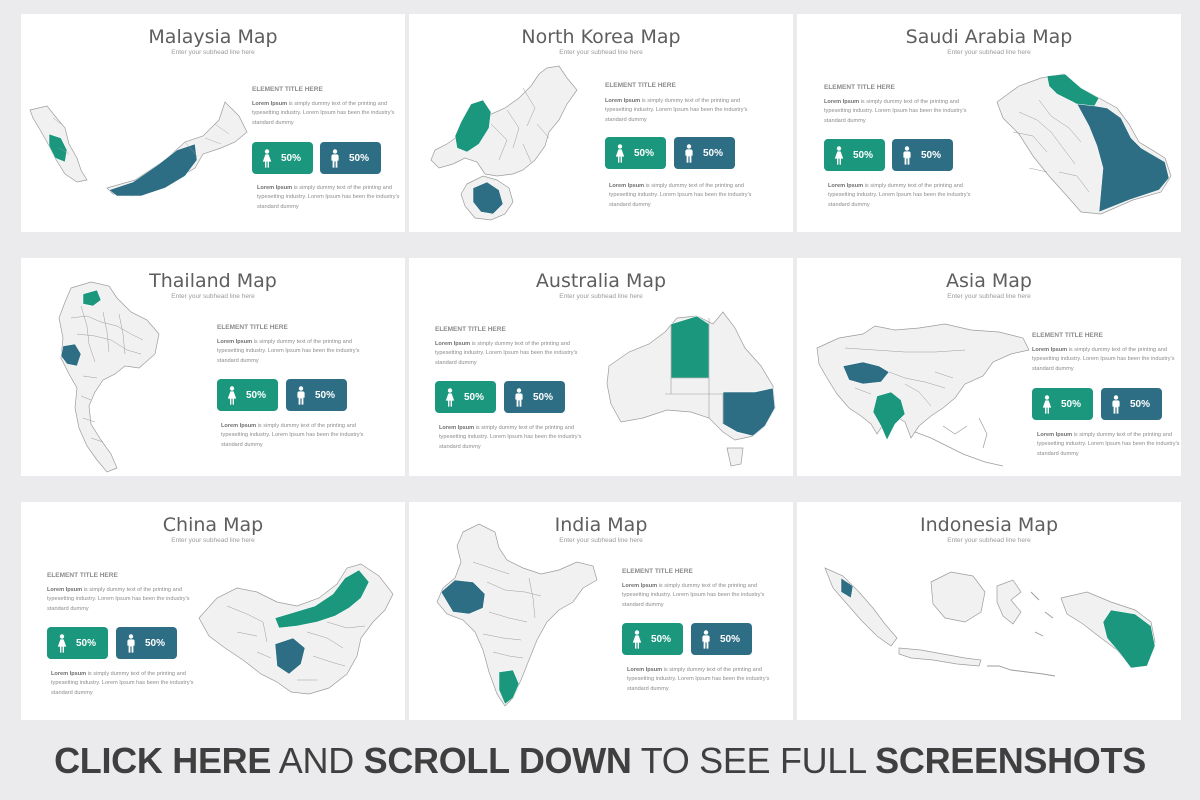 The image size is (1200, 800). What do you see at coordinates (162, 760) in the screenshot?
I see `banner-click-here: CLICK HERE` at bounding box center [162, 760].